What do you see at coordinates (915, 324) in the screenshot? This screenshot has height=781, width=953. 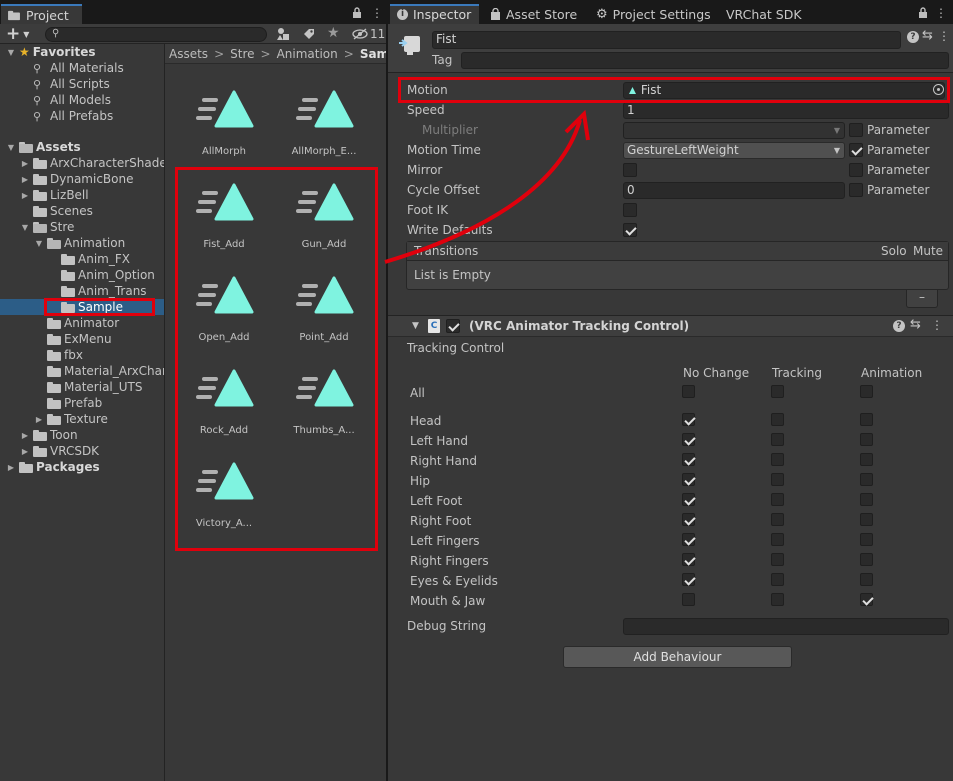 I see `component-presets-icon: ⇆` at bounding box center [915, 324].